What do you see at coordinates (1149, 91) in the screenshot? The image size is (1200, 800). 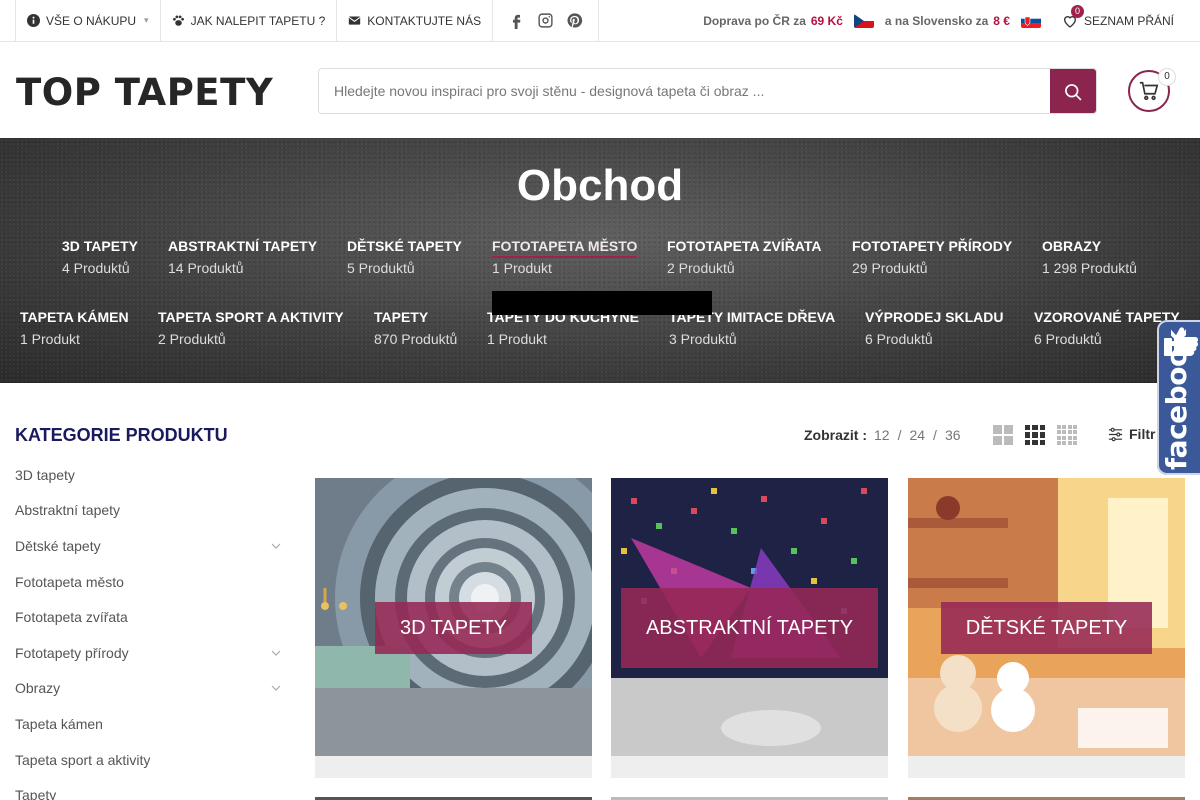 I see `cart-icon` at bounding box center [1149, 91].